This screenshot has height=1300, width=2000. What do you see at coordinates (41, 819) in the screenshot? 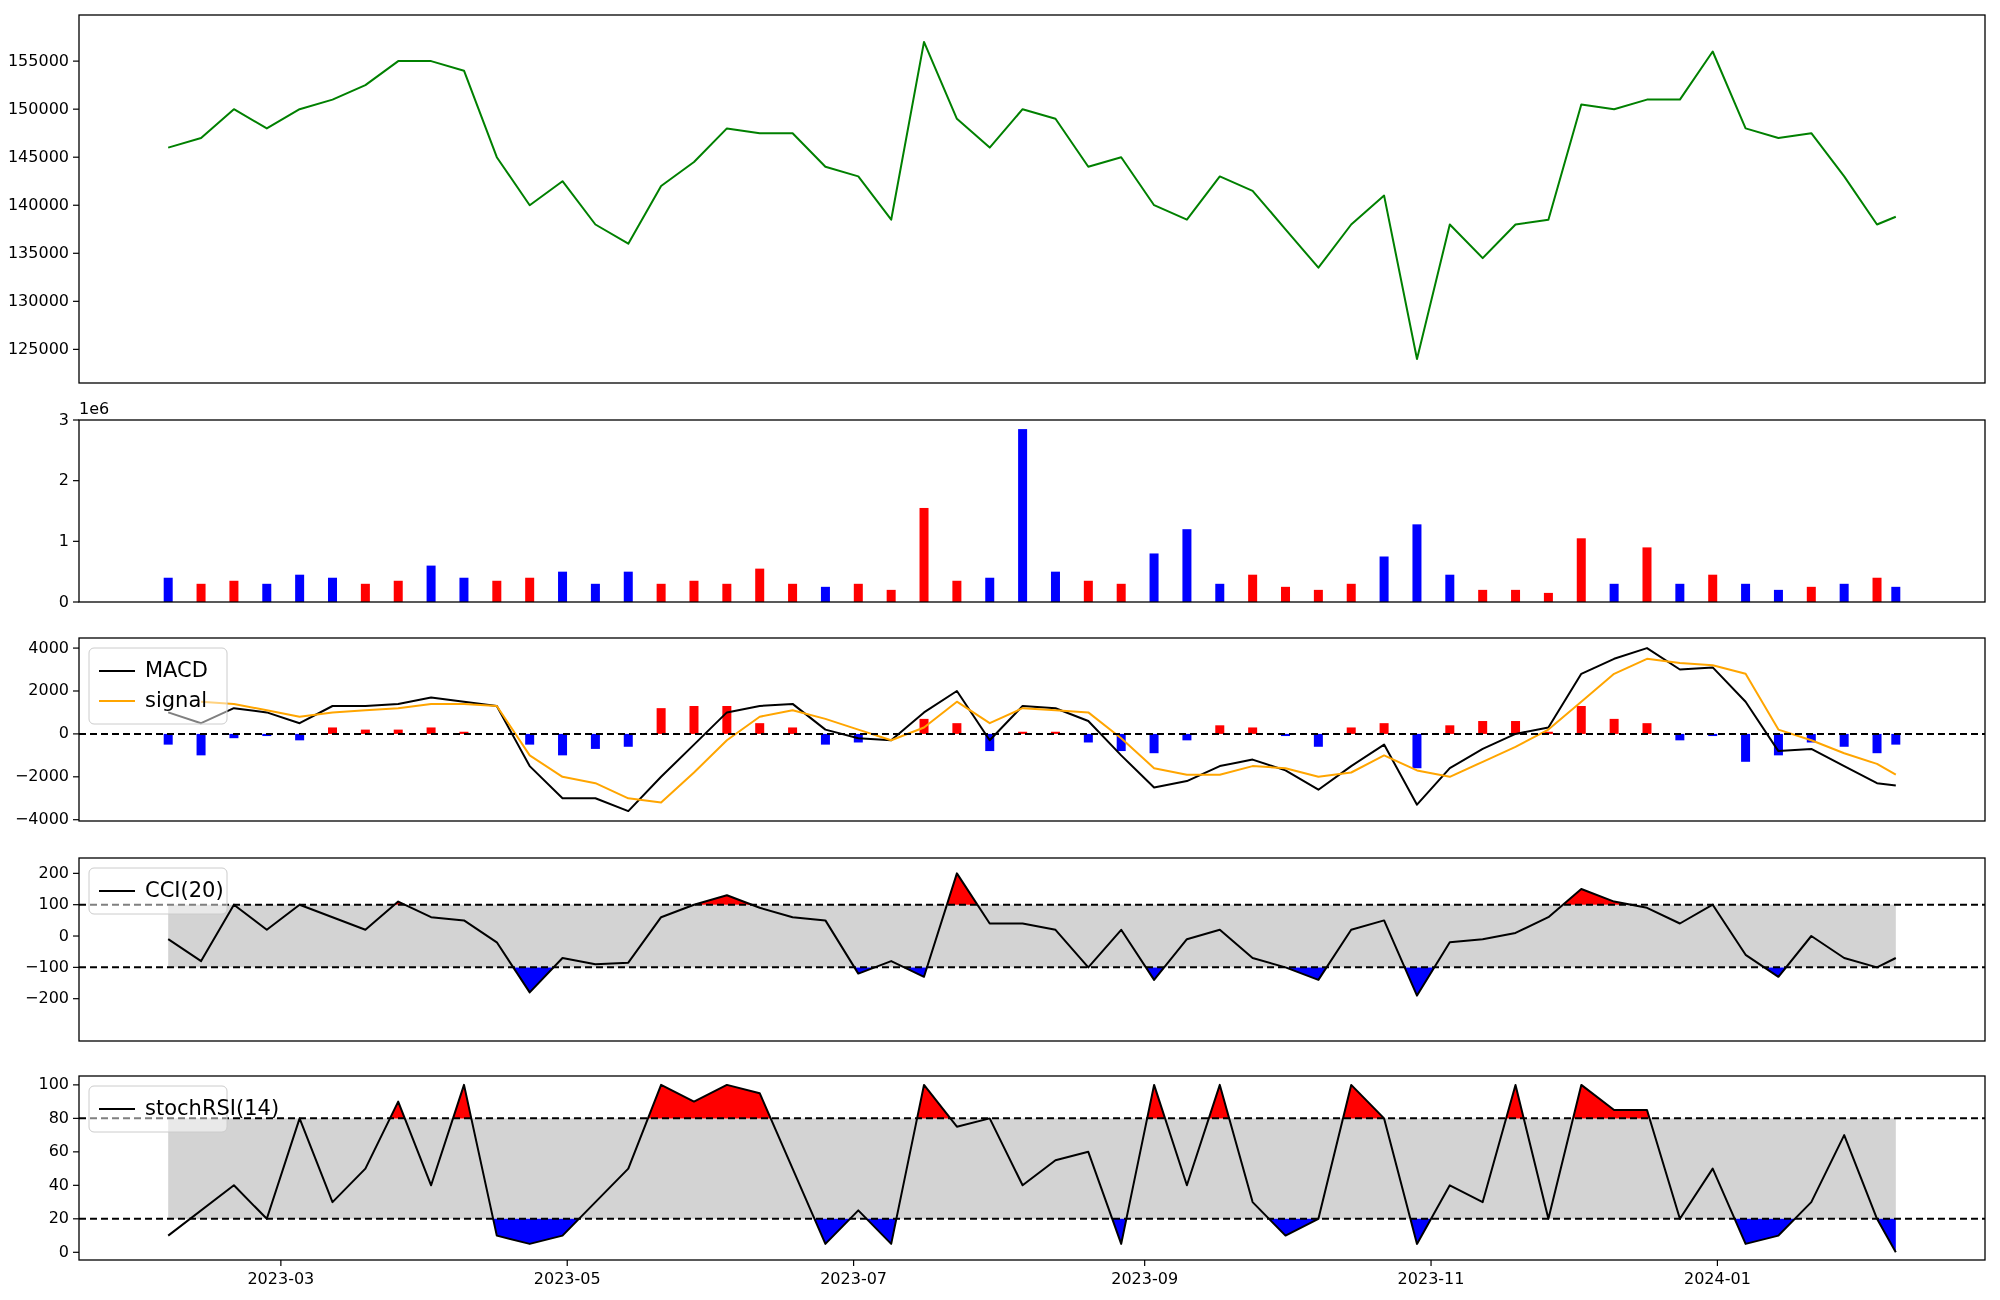
I see `y-tick-label: −4000` at bounding box center [41, 819].